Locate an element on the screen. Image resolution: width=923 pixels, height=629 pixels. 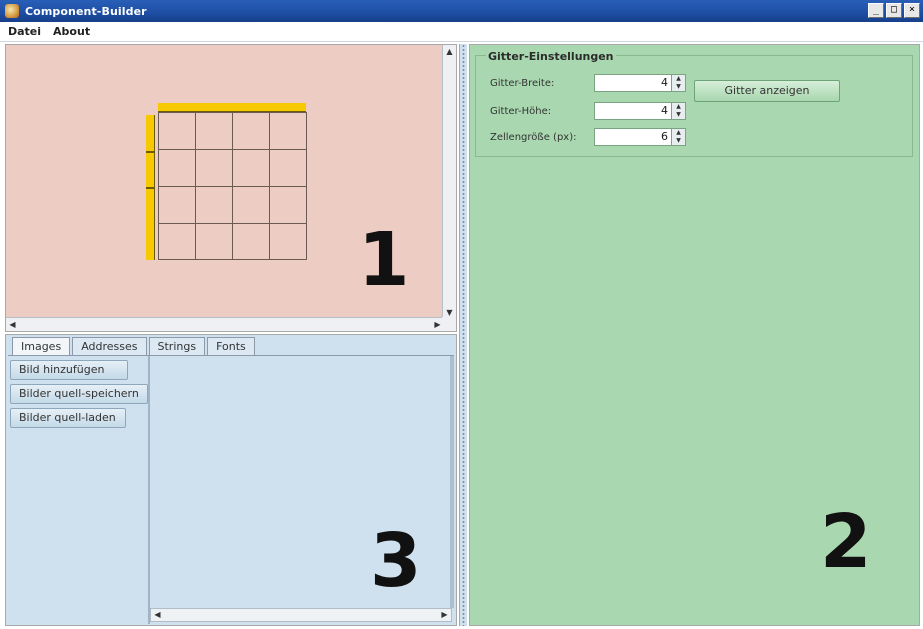
settings-group-title: Gitter-Einstellungen is located at coordinates (551, 56).